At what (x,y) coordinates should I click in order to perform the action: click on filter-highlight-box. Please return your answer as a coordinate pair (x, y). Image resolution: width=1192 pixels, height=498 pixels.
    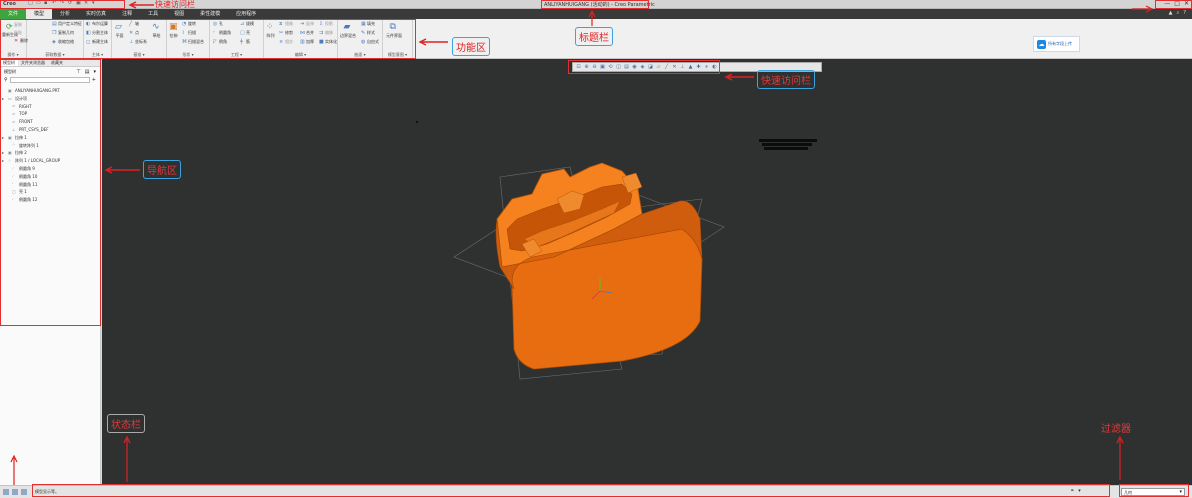
    Looking at the image, I should click on (1154, 490).